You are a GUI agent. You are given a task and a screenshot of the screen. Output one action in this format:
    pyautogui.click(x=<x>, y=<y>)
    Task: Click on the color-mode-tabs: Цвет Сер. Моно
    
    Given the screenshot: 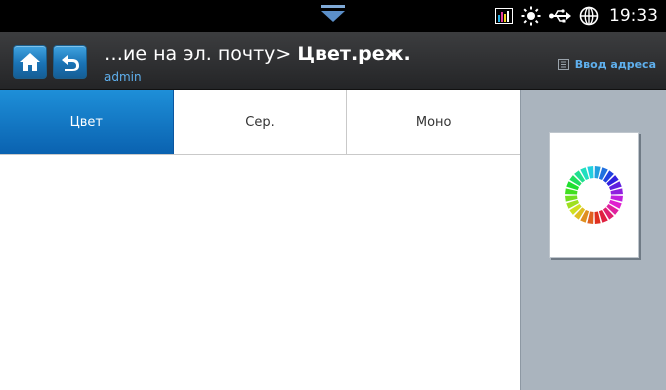 What is the action you would take?
    pyautogui.click(x=260, y=122)
    